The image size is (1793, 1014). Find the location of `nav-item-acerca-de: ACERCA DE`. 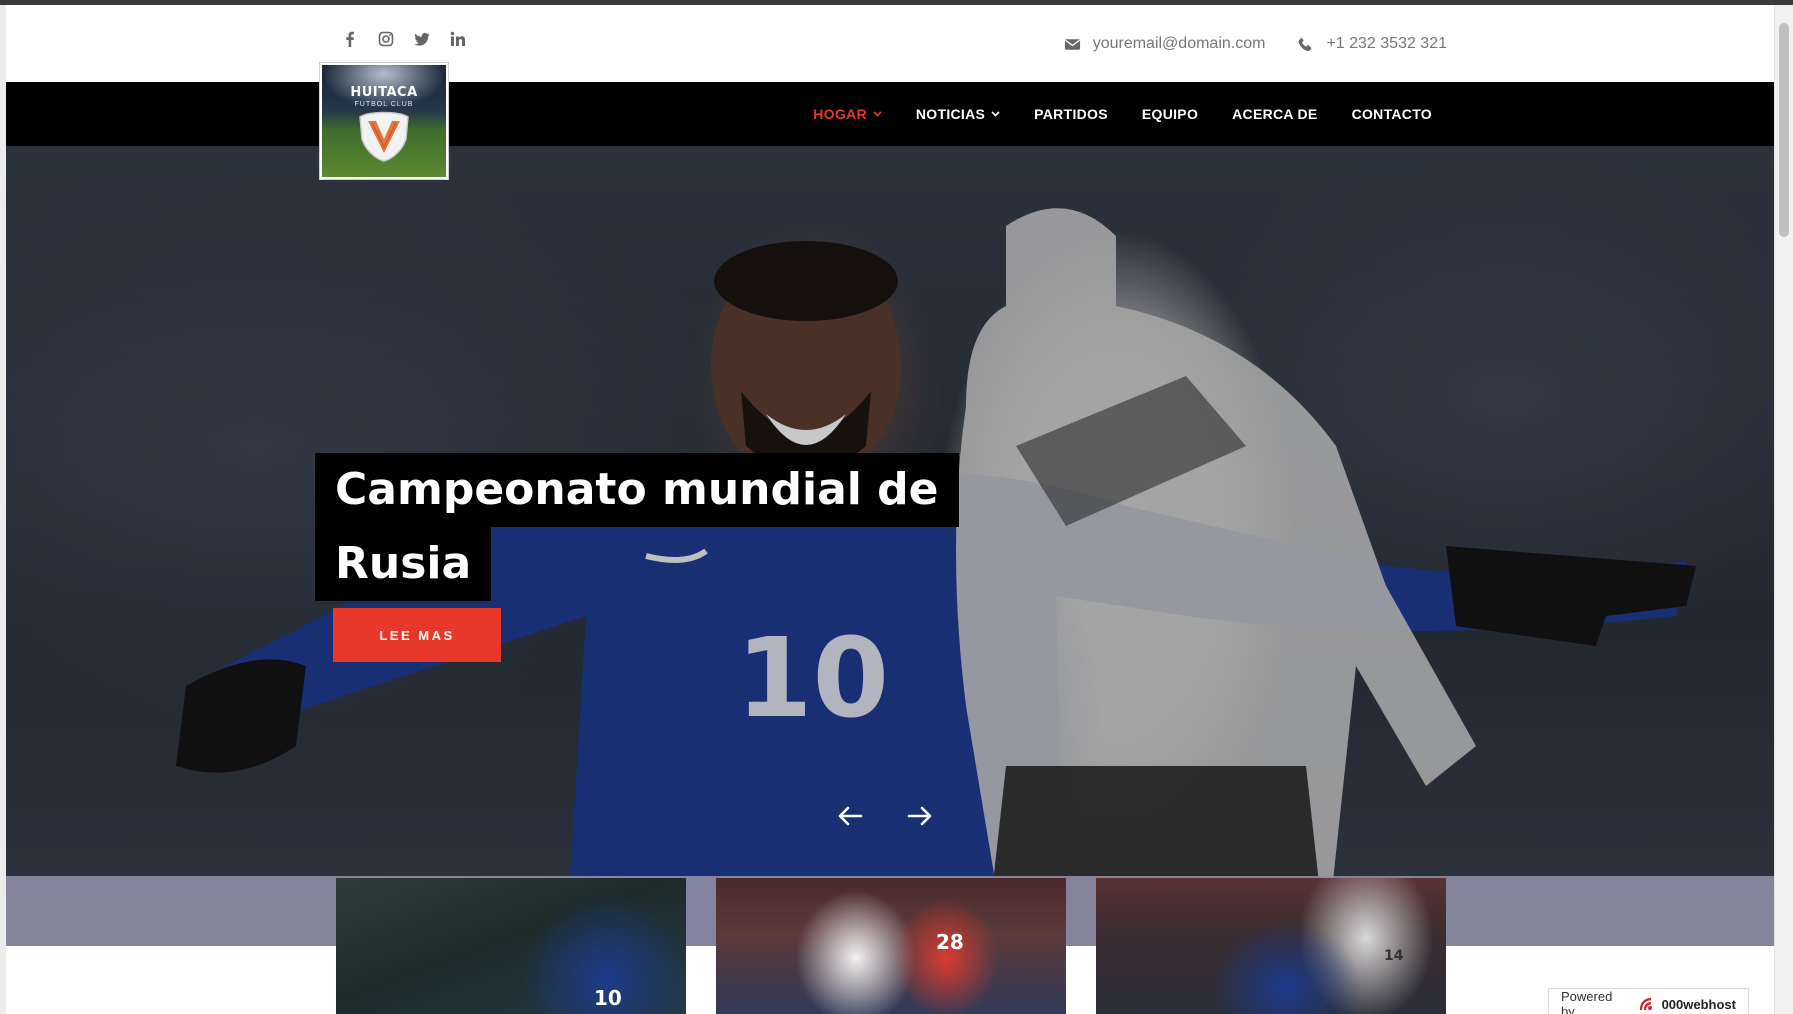

nav-item-acerca-de: ACERCA DE is located at coordinates (1274, 114).